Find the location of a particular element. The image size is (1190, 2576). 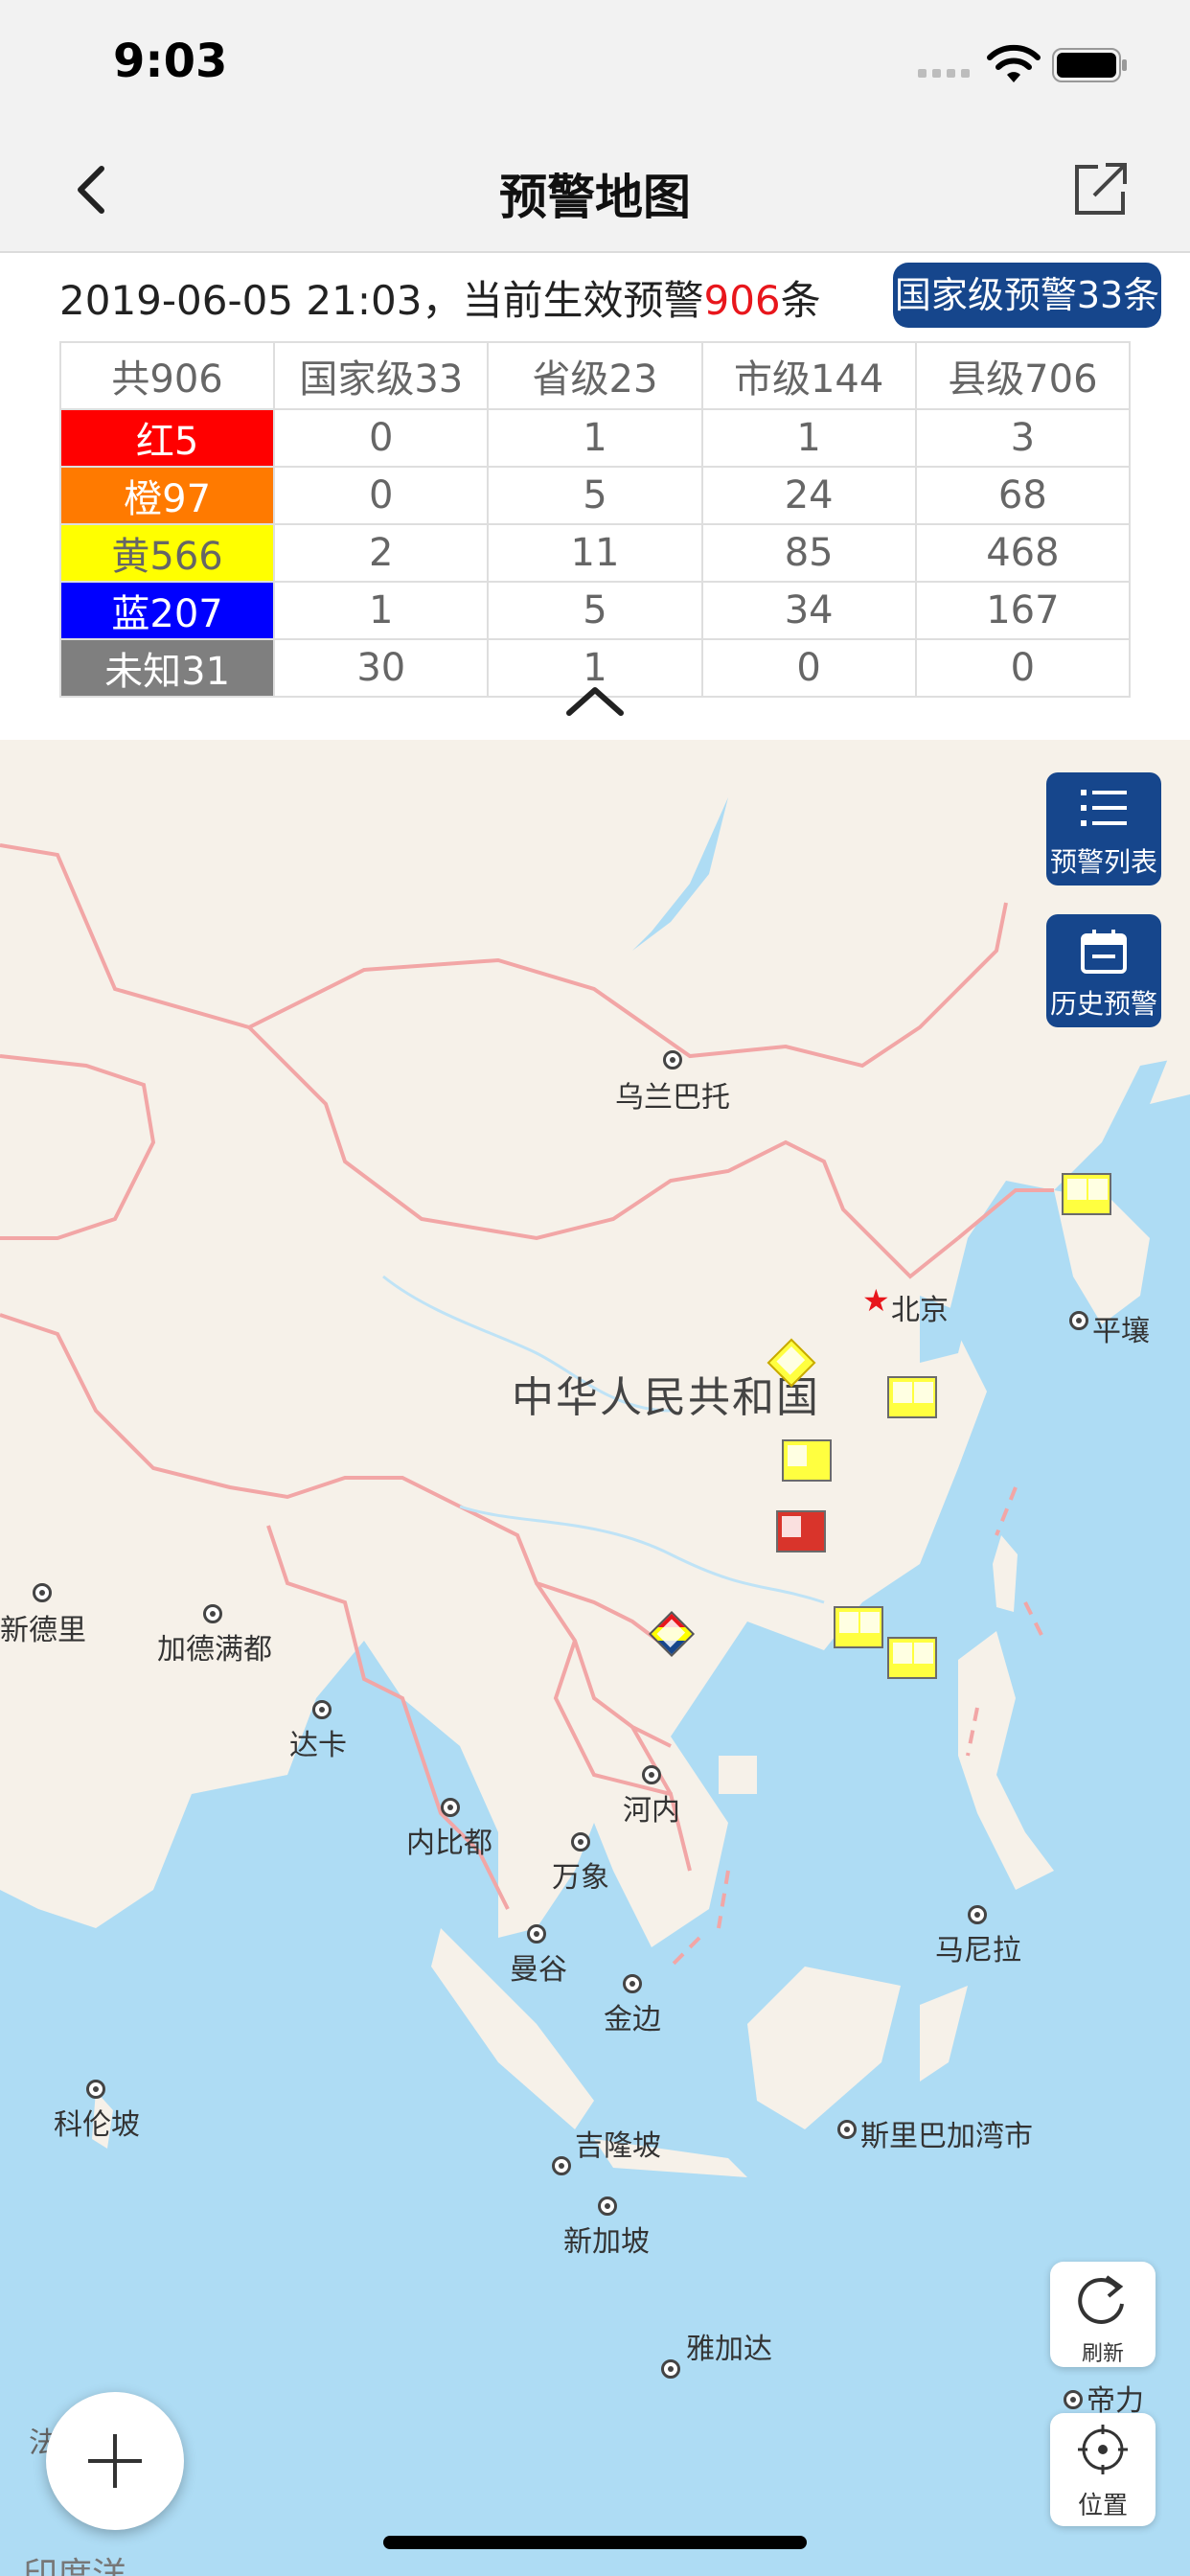

city-label: 雅加达 is located at coordinates (729, 2349).